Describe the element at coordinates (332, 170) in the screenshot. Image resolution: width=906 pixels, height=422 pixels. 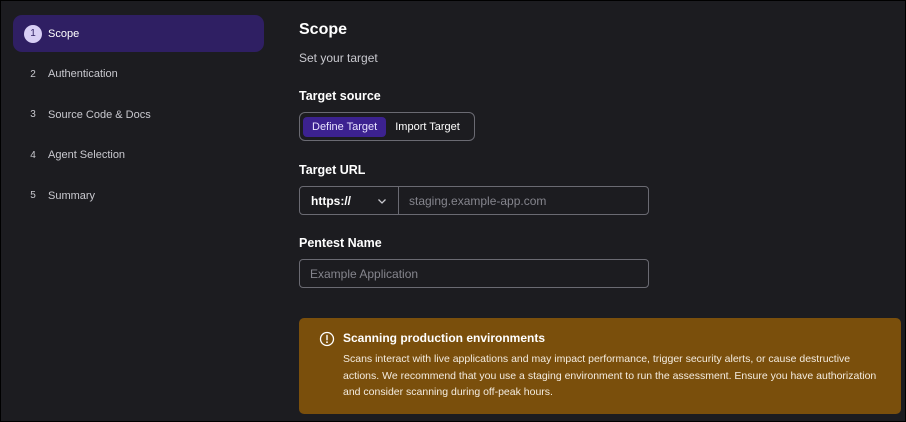
I see `target-url-label: Target URL` at that location.